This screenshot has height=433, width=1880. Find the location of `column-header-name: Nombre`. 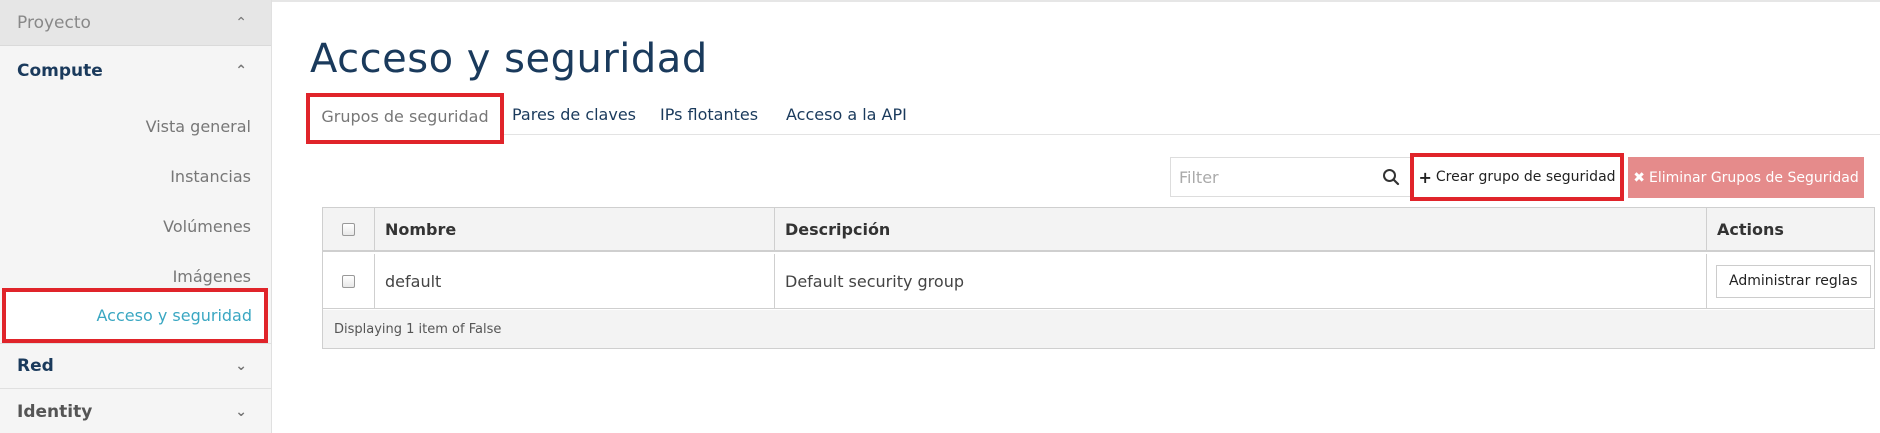

column-header-name: Nombre is located at coordinates (575, 229).